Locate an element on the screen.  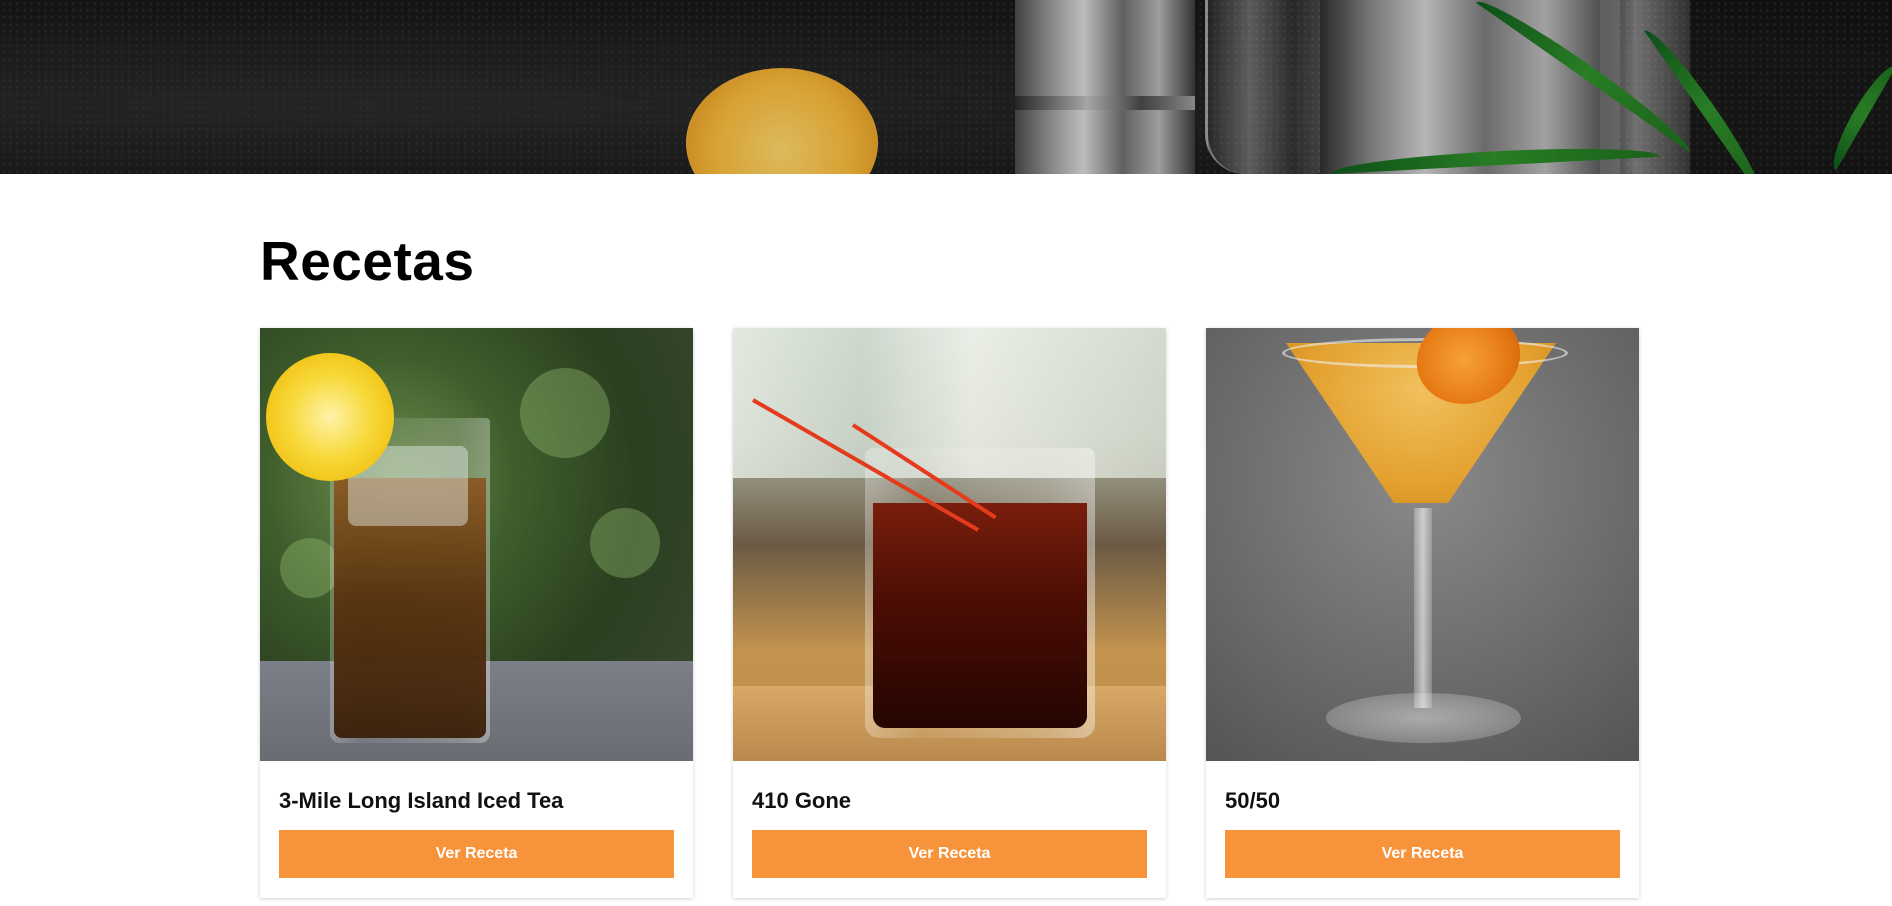
recipe-card: 50/50 Ver Receta is located at coordinates (1422, 613).